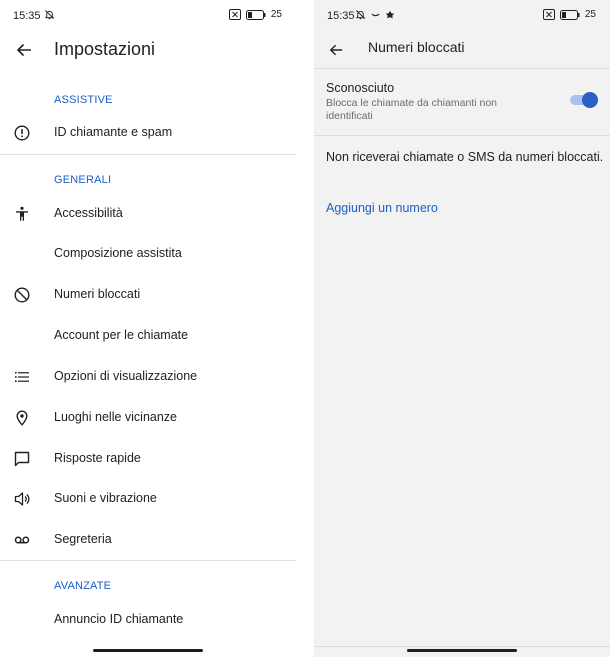 Image resolution: width=610 pixels, height=657 pixels. I want to click on section-header-assistive: ASSISTIVE, so click(83, 100).